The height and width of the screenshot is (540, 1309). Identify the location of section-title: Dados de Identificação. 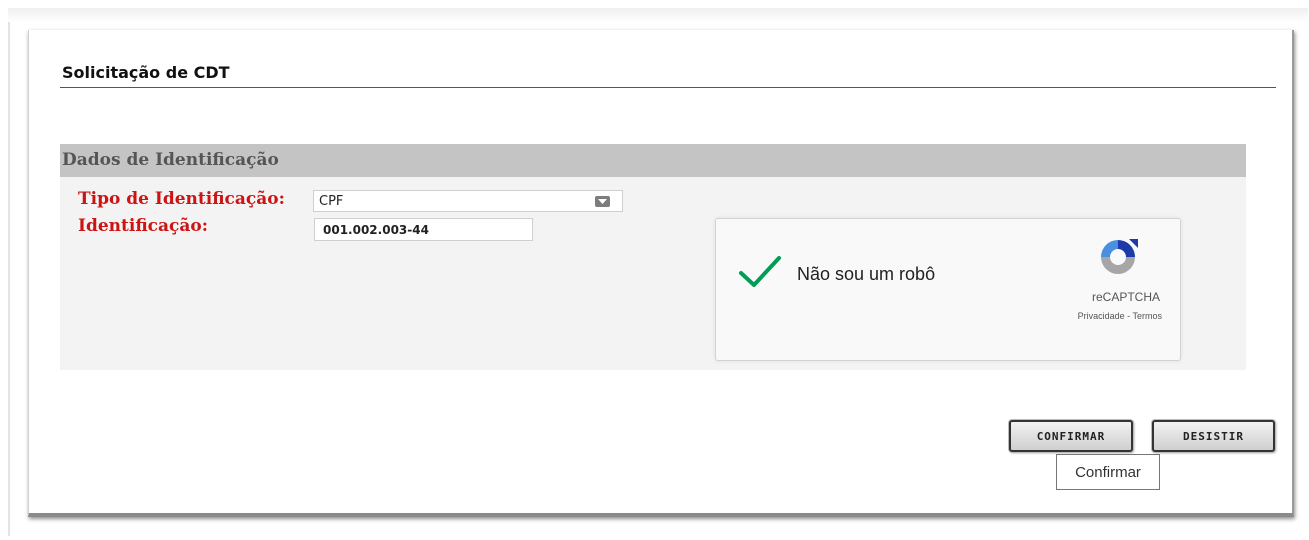
(170, 160).